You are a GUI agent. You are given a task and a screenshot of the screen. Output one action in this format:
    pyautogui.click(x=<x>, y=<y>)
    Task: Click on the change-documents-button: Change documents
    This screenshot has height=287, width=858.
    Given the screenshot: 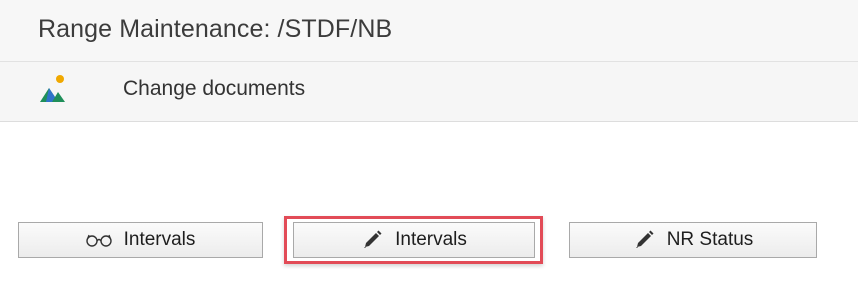 What is the action you would take?
    pyautogui.click(x=214, y=89)
    